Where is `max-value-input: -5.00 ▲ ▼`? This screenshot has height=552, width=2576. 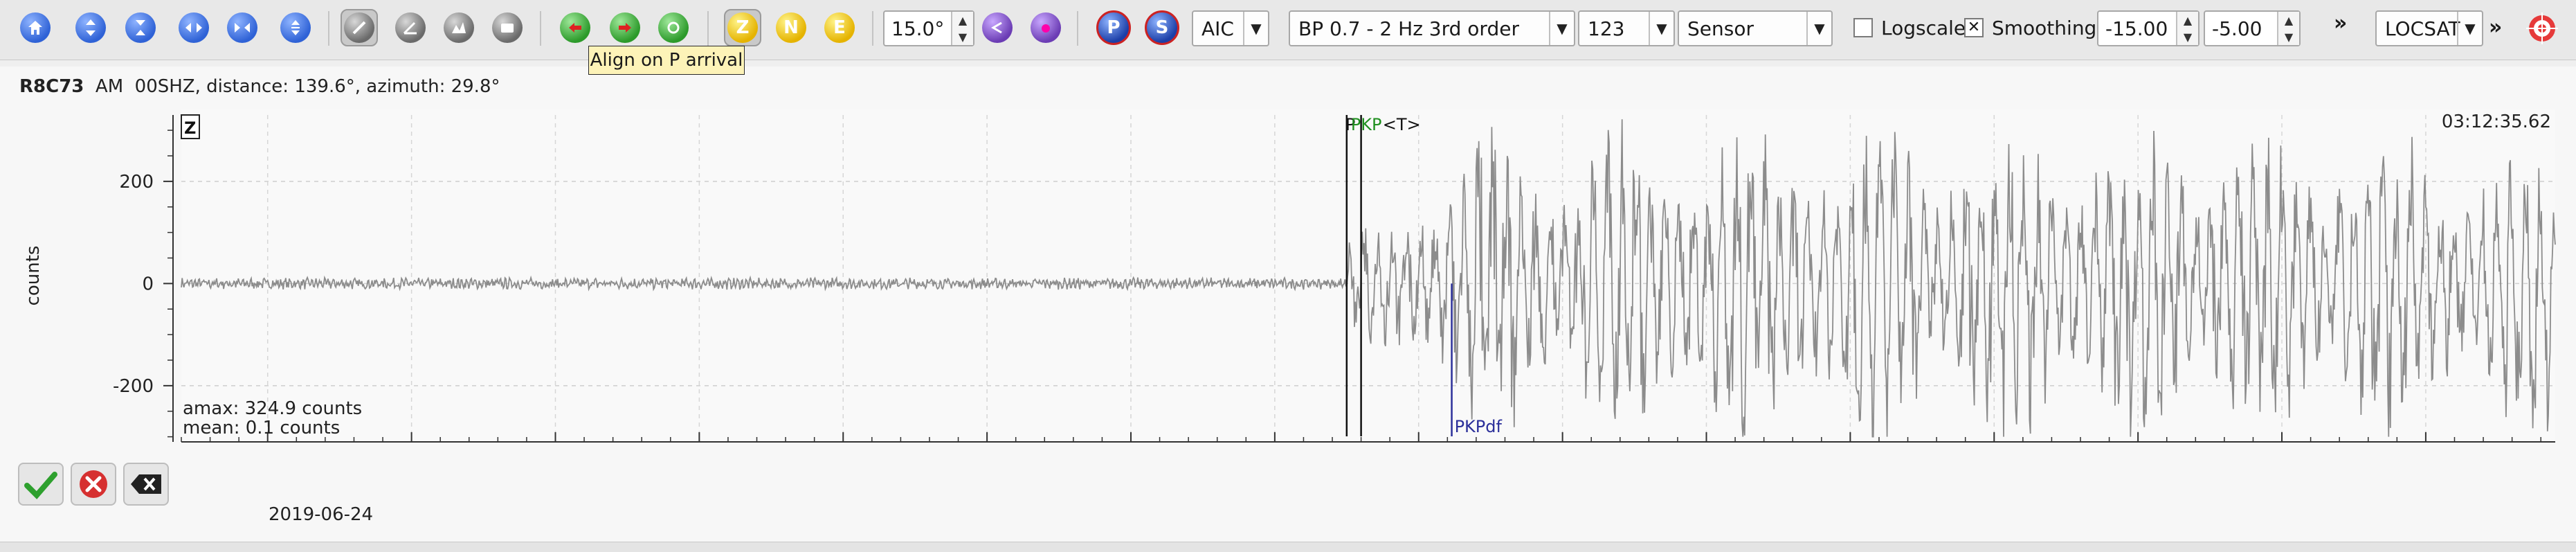
max-value-input: -5.00 ▲ ▼ is located at coordinates (2252, 28).